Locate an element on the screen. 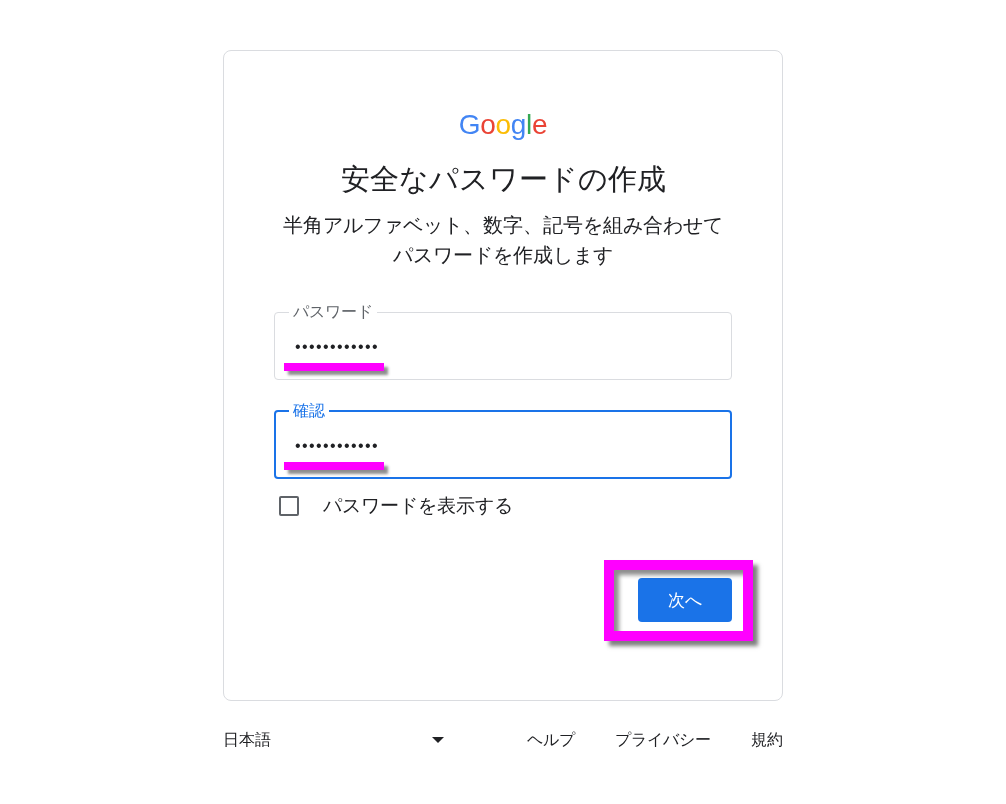 This screenshot has width=1006, height=804. dropdown-caret-icon is located at coordinates (438, 740).